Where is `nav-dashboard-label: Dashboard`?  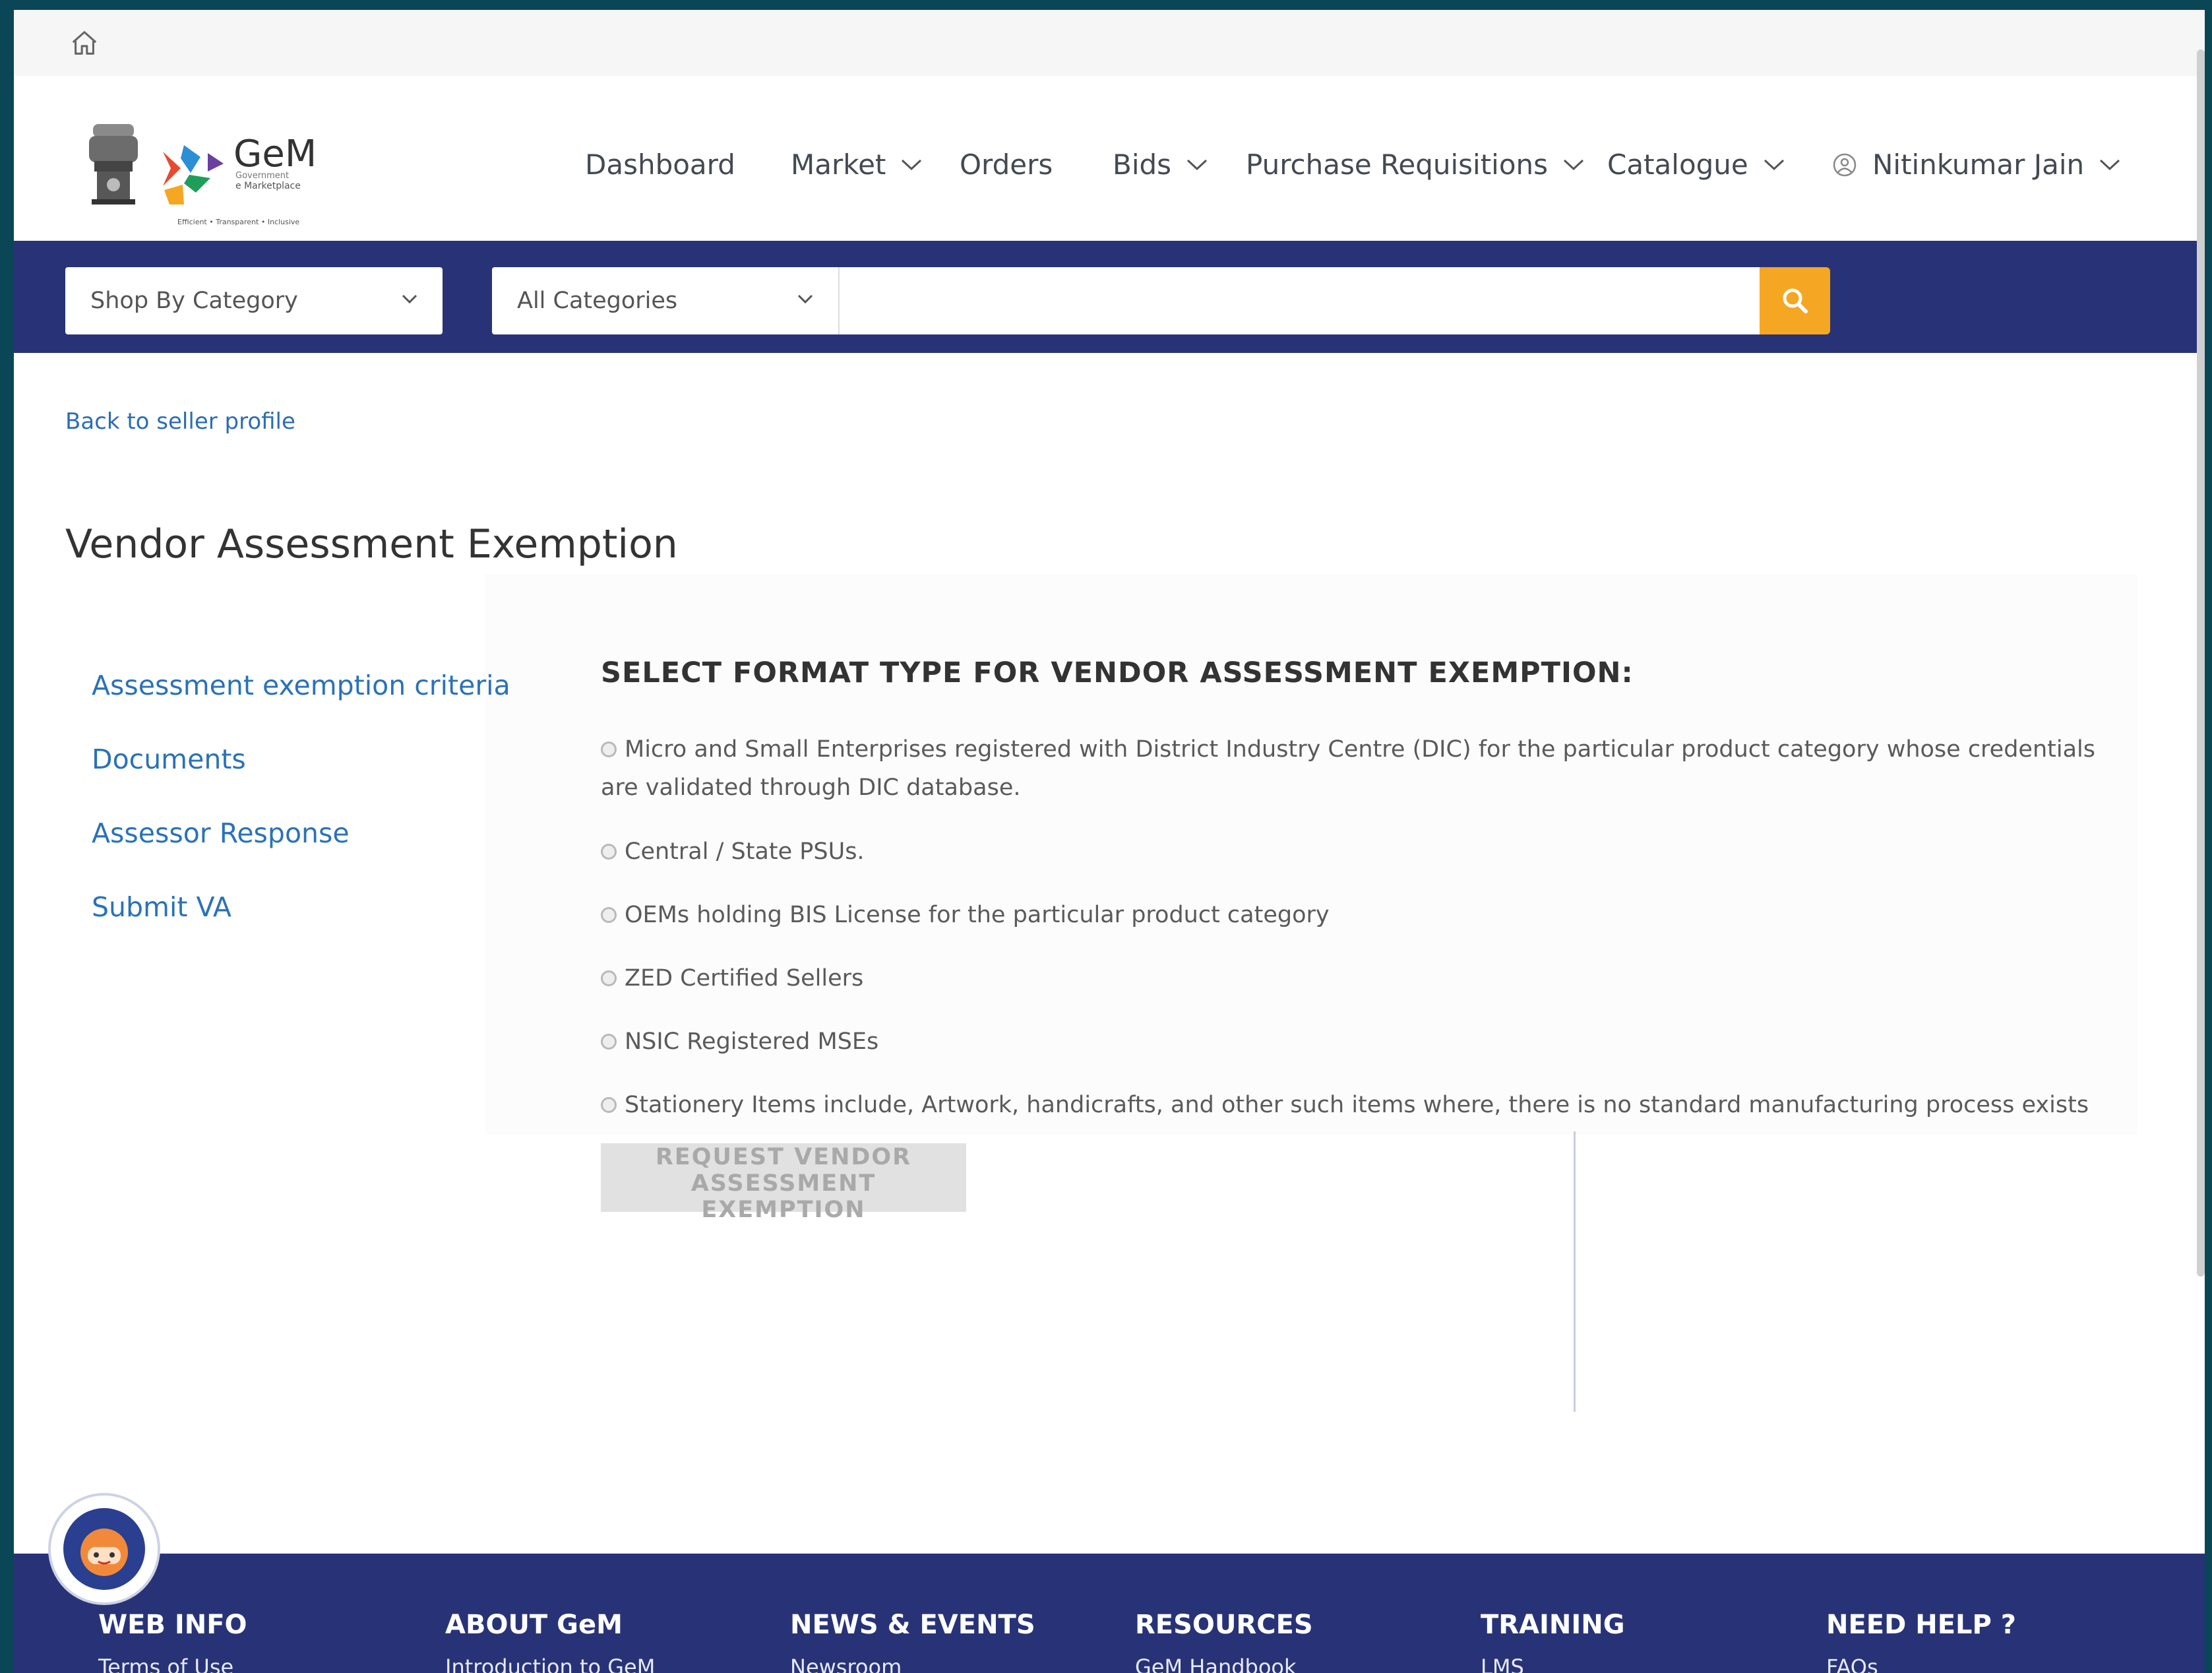
nav-dashboard-label: Dashboard is located at coordinates (660, 164).